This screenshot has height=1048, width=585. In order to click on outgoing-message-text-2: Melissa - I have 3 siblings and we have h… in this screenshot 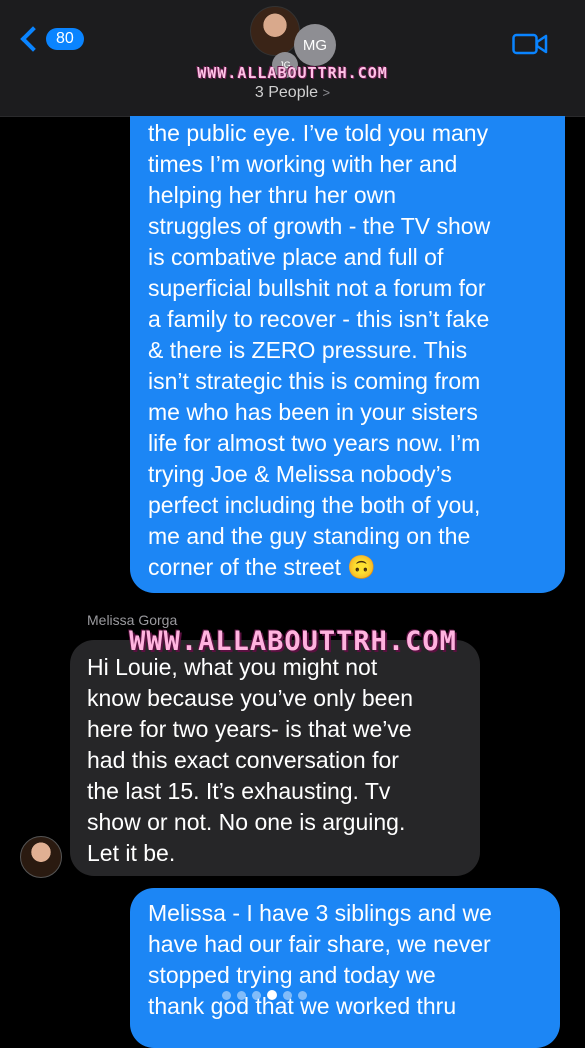, I will do `click(354, 960)`.